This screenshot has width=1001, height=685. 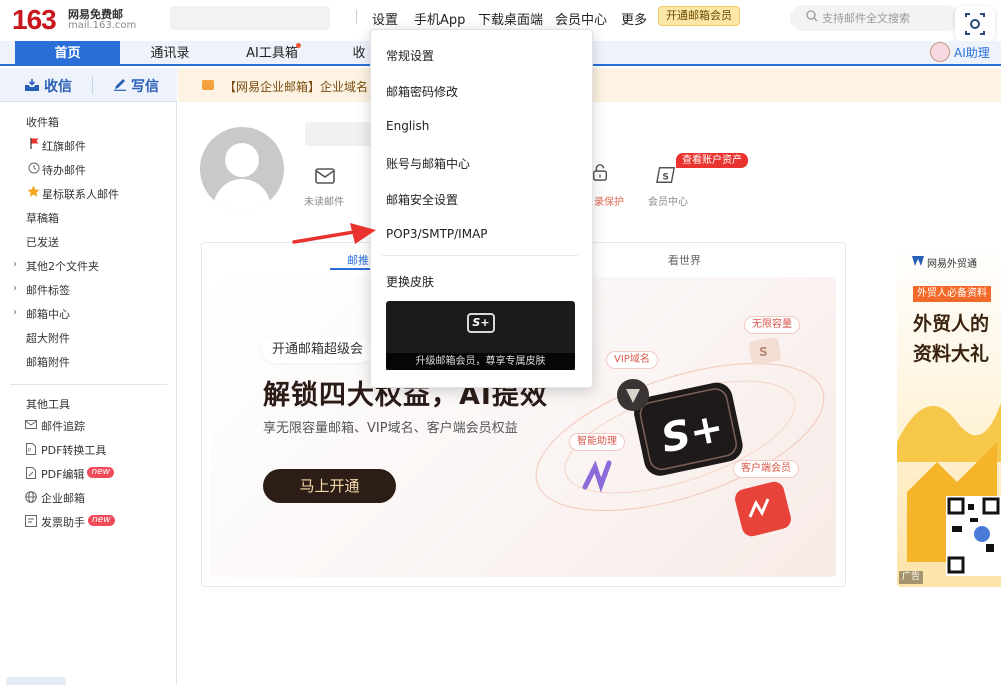 I want to click on waimao-logo-icon, so click(x=918, y=261).